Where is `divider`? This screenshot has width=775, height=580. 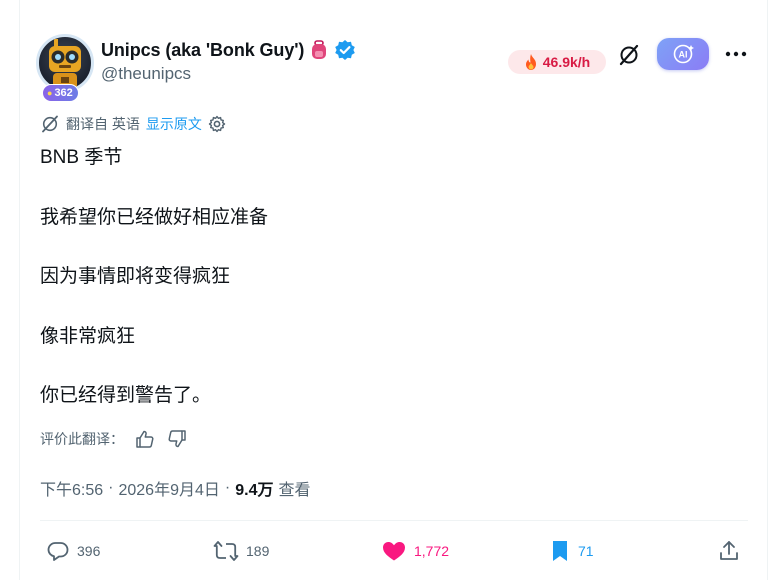
divider is located at coordinates (394, 520).